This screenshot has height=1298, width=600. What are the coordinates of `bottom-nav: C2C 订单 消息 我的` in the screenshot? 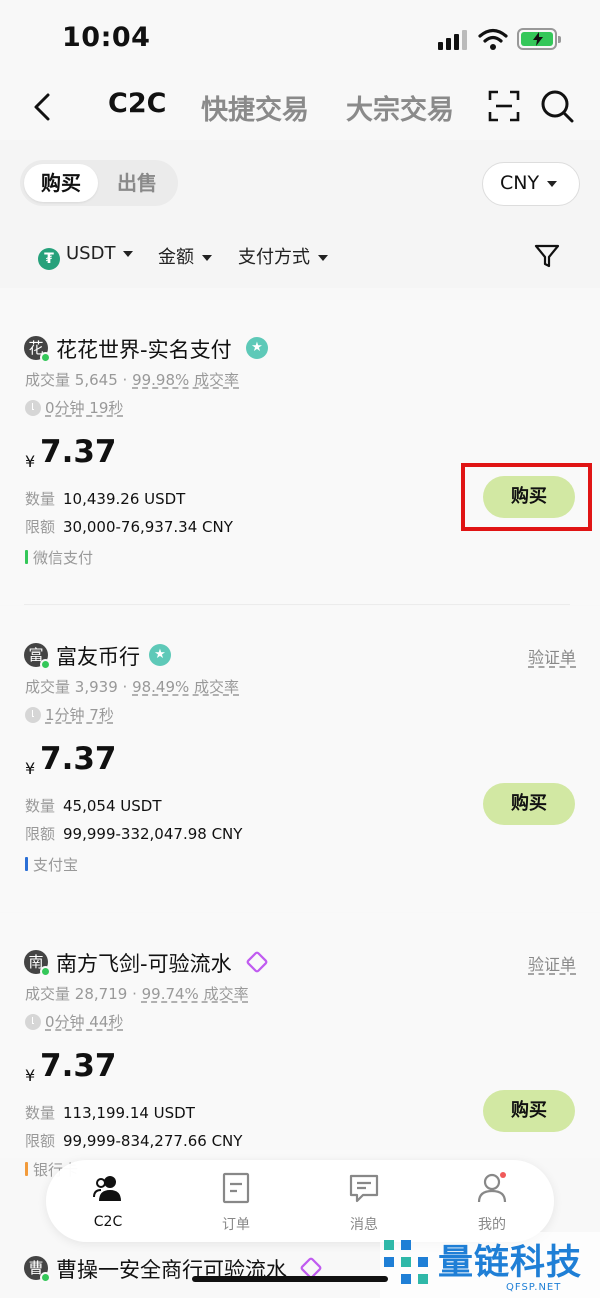 It's located at (300, 1201).